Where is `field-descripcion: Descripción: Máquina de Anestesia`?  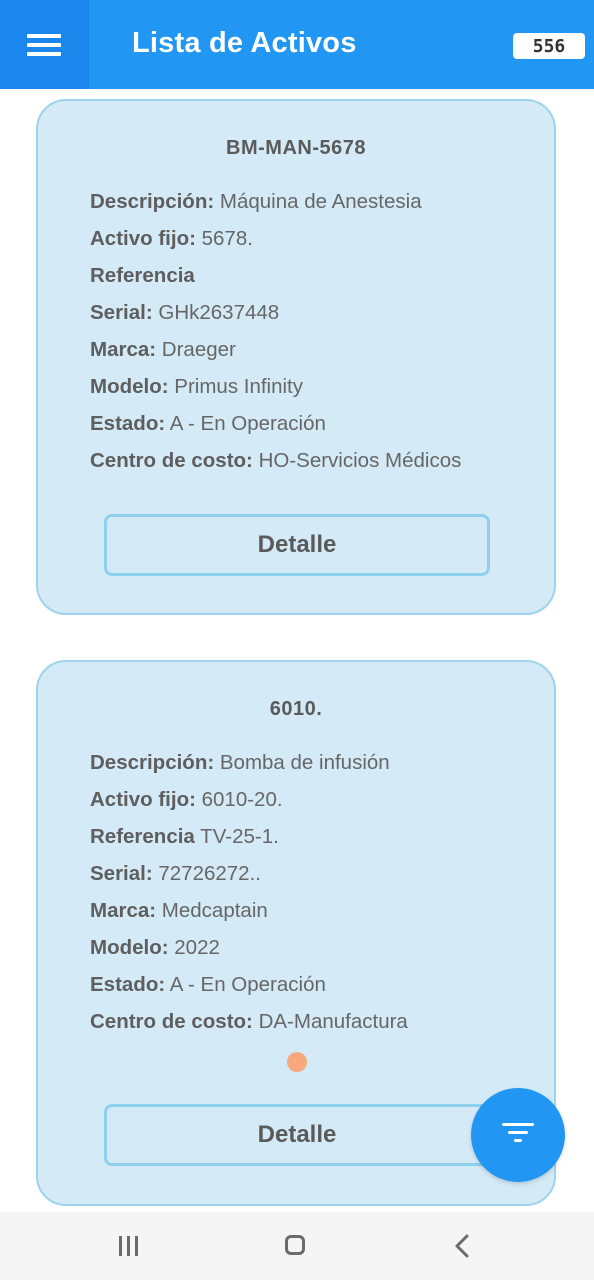
field-descripcion: Descripción: Máquina de Anestesia is located at coordinates (256, 201).